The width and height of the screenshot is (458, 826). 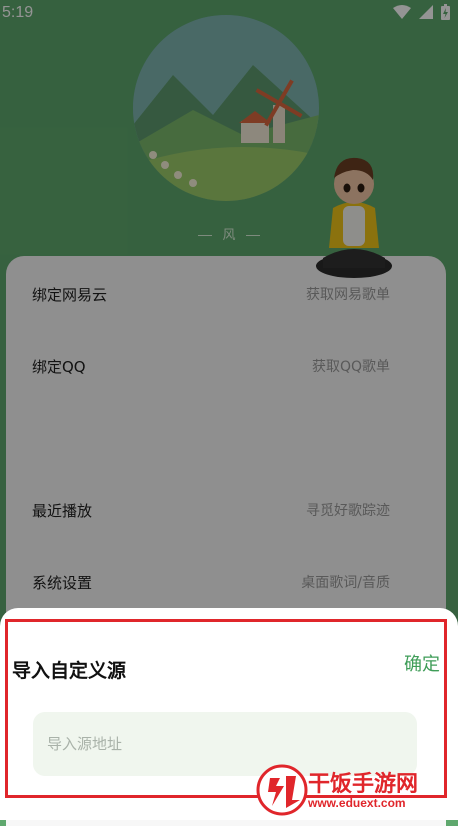 What do you see at coordinates (363, 784) in the screenshot?
I see `watermark-brand: 干饭手游网` at bounding box center [363, 784].